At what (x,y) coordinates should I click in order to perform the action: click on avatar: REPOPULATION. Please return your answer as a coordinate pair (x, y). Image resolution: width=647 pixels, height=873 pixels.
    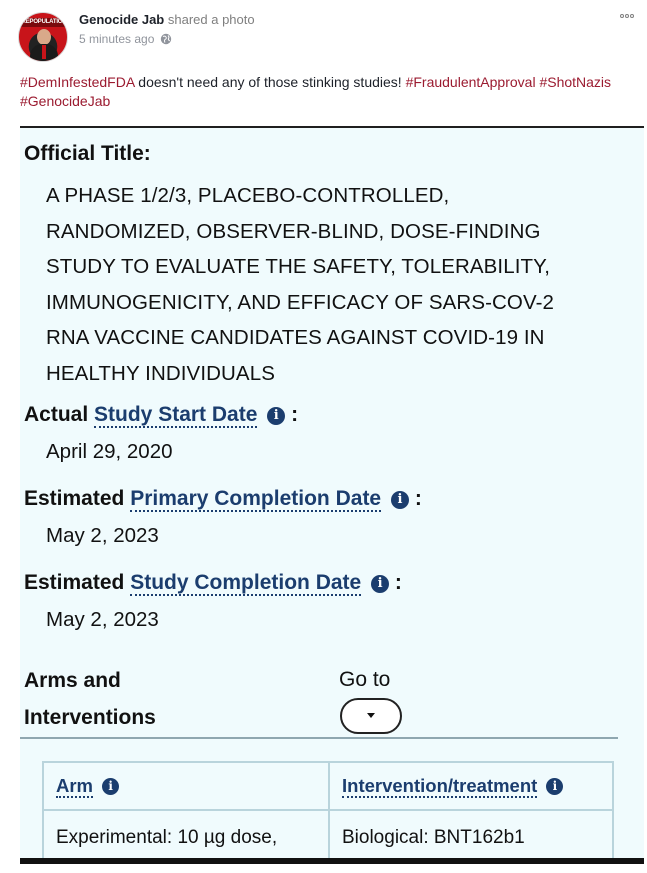
    Looking at the image, I should click on (43, 37).